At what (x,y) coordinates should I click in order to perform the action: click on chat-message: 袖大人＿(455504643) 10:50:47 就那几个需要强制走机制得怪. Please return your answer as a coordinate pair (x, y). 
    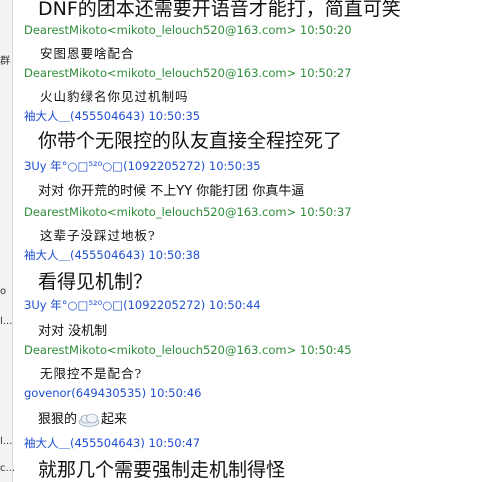
    Looking at the image, I should click on (154, 458).